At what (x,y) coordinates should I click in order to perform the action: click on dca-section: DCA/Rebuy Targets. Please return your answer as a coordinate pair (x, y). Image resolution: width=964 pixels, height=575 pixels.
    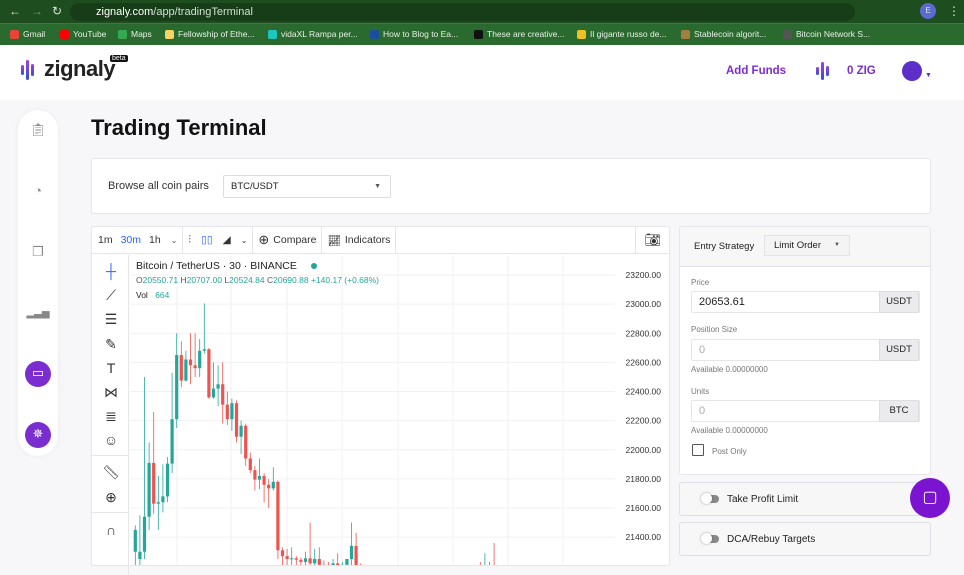
    Looking at the image, I should click on (805, 539).